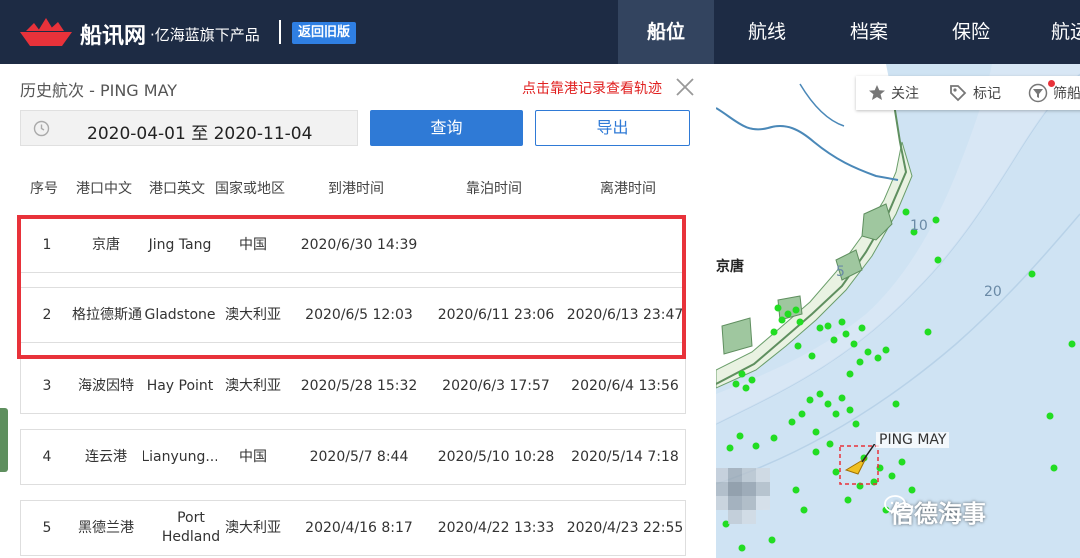  Describe the element at coordinates (496, 456) in the screenshot. I see `berthing-time: 2020/5/10 10:28` at that location.